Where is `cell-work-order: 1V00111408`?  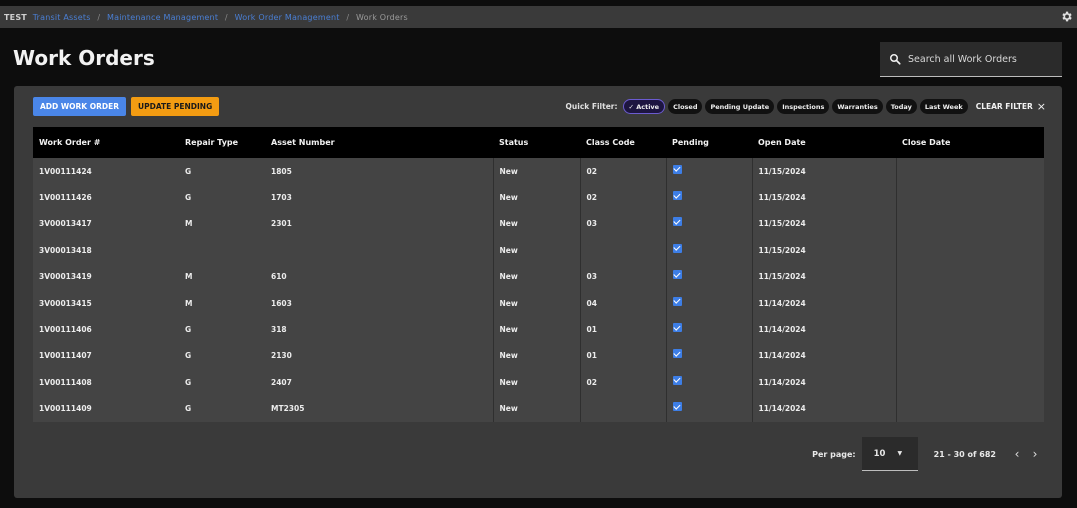
cell-work-order: 1V00111408 is located at coordinates (65, 382).